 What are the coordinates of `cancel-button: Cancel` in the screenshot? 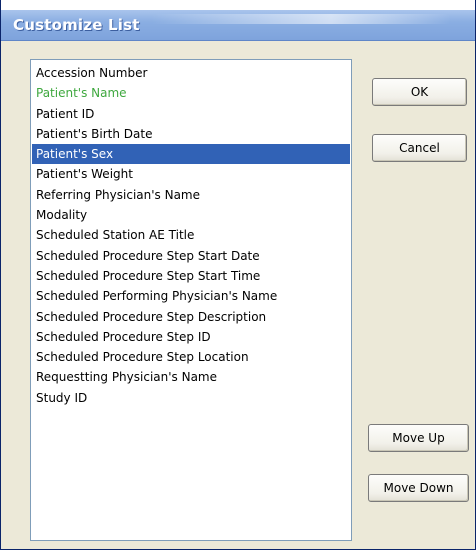 It's located at (419, 148).